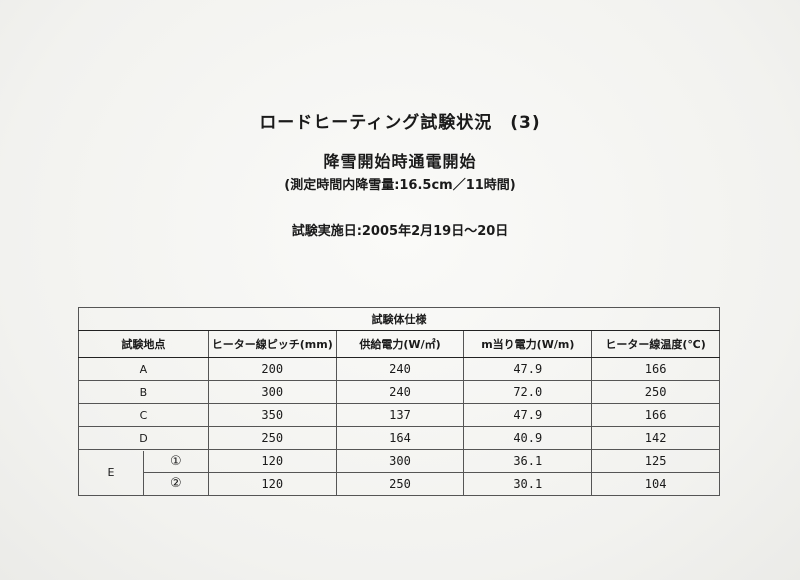 Image resolution: width=800 pixels, height=580 pixels. What do you see at coordinates (272, 438) in the screenshot?
I see `cell-pitch: 250` at bounding box center [272, 438].